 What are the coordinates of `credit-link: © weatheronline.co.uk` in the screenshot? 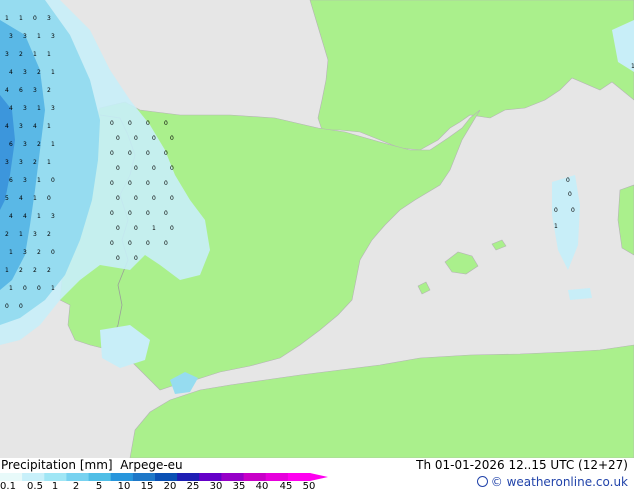 It's located at (552, 482).